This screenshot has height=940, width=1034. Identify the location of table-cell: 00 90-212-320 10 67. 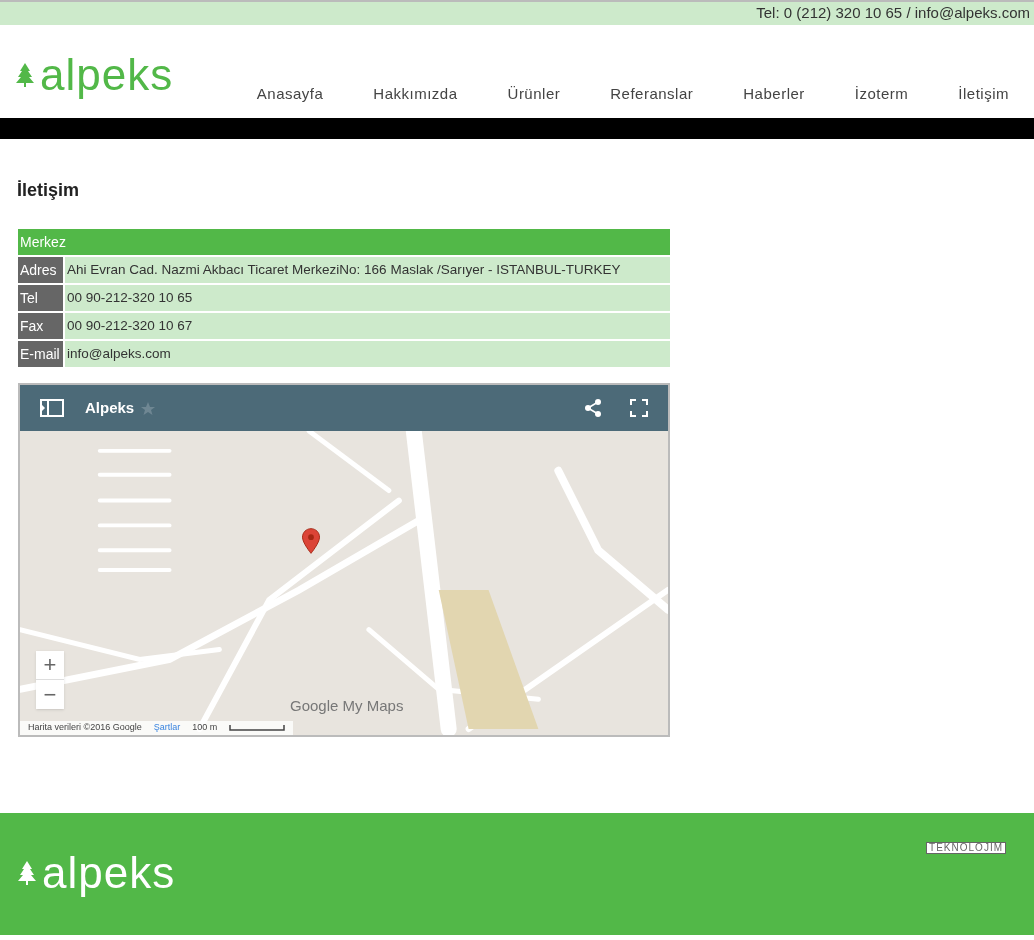
(367, 326).